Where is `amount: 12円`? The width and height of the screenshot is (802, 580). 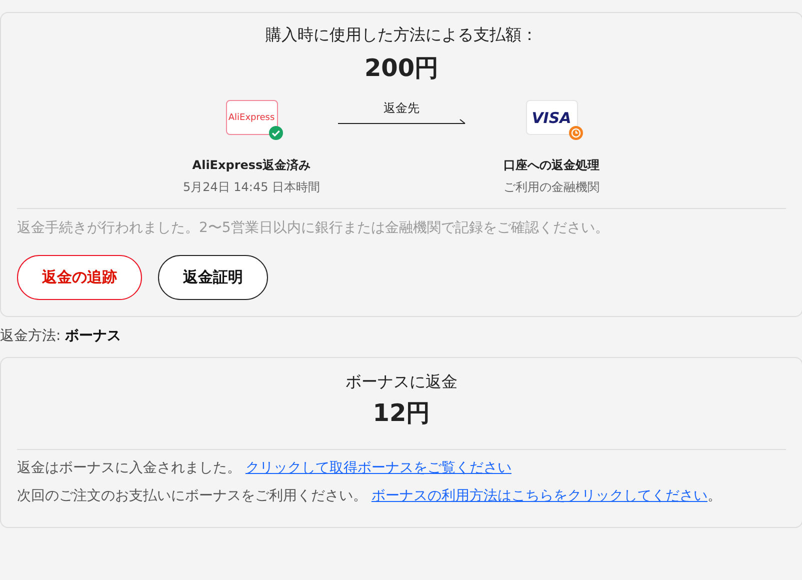 amount: 12円 is located at coordinates (402, 413).